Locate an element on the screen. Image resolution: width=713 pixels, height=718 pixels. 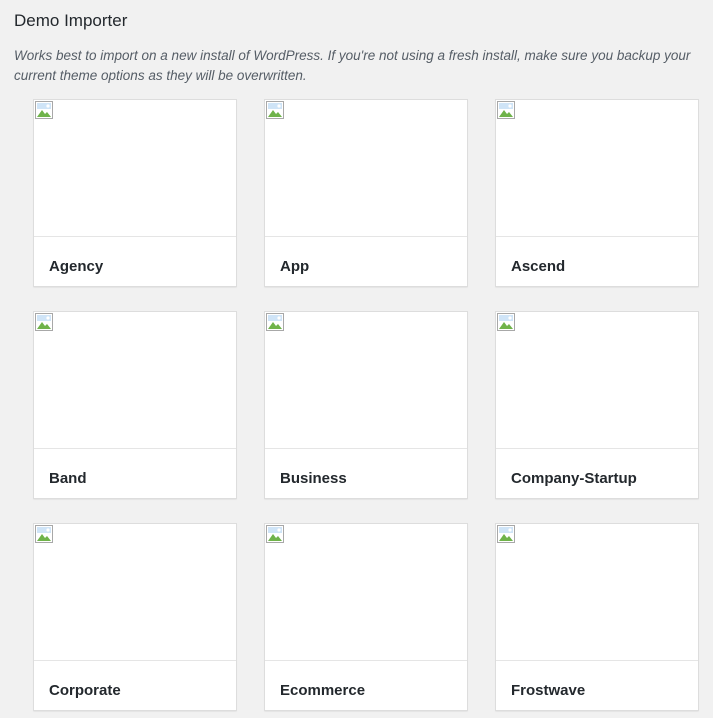
demo-card-app: App is located at coordinates (366, 193).